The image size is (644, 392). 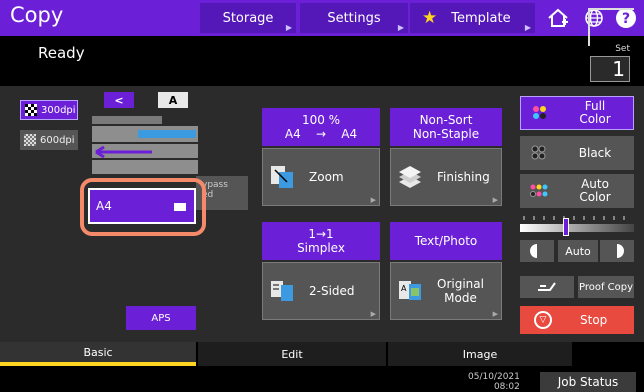 I want to click on resolution-300dpi-label: 300dpi, so click(x=58, y=110).